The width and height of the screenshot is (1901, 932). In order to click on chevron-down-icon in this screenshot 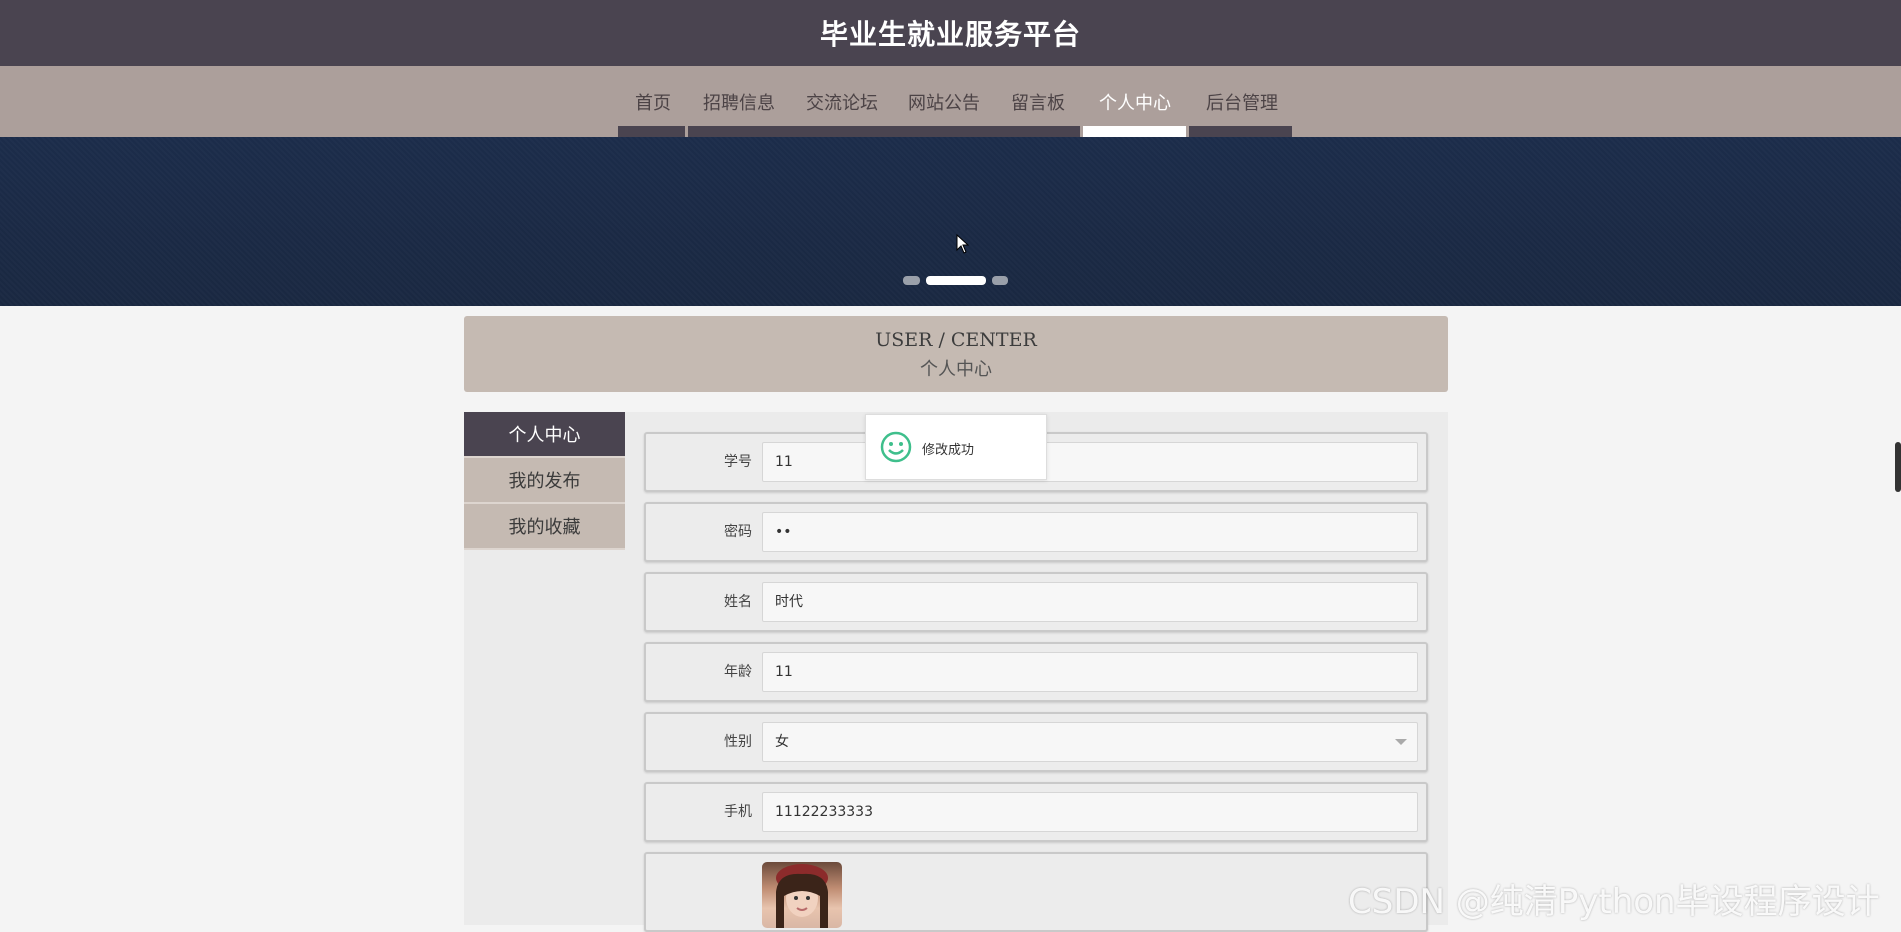, I will do `click(1401, 742)`.